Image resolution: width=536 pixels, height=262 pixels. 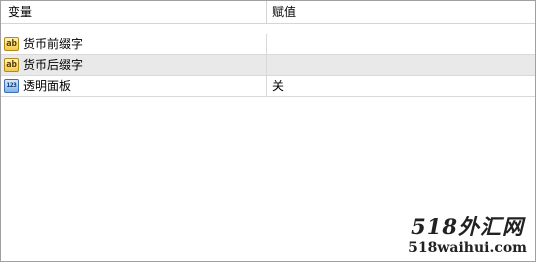 What do you see at coordinates (401, 12) in the screenshot?
I see `column-header-value: 赋值` at bounding box center [401, 12].